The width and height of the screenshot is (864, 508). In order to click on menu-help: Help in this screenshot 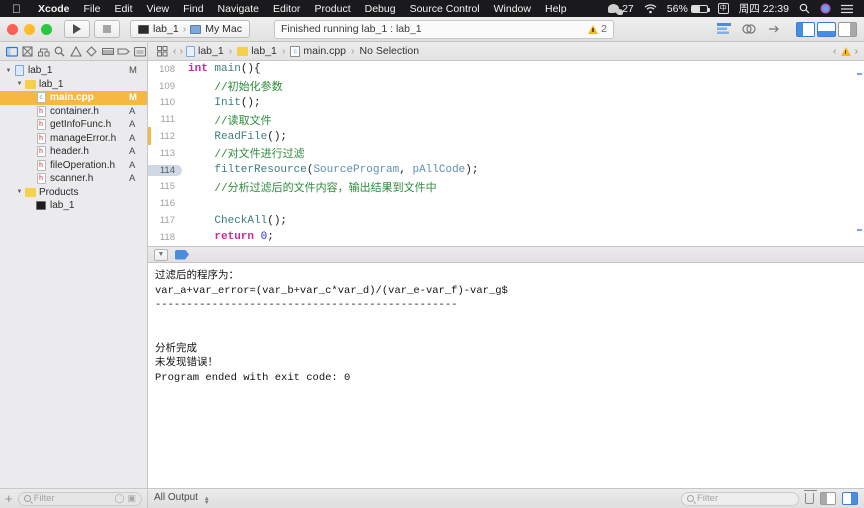, I will do `click(556, 9)`.